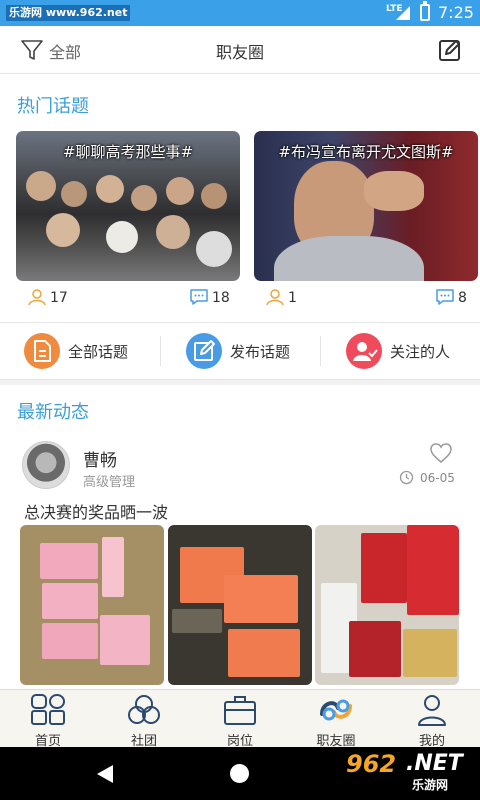 Image resolution: width=480 pixels, height=800 pixels. Describe the element at coordinates (406, 477) in the screenshot. I see `clock-icon` at that location.